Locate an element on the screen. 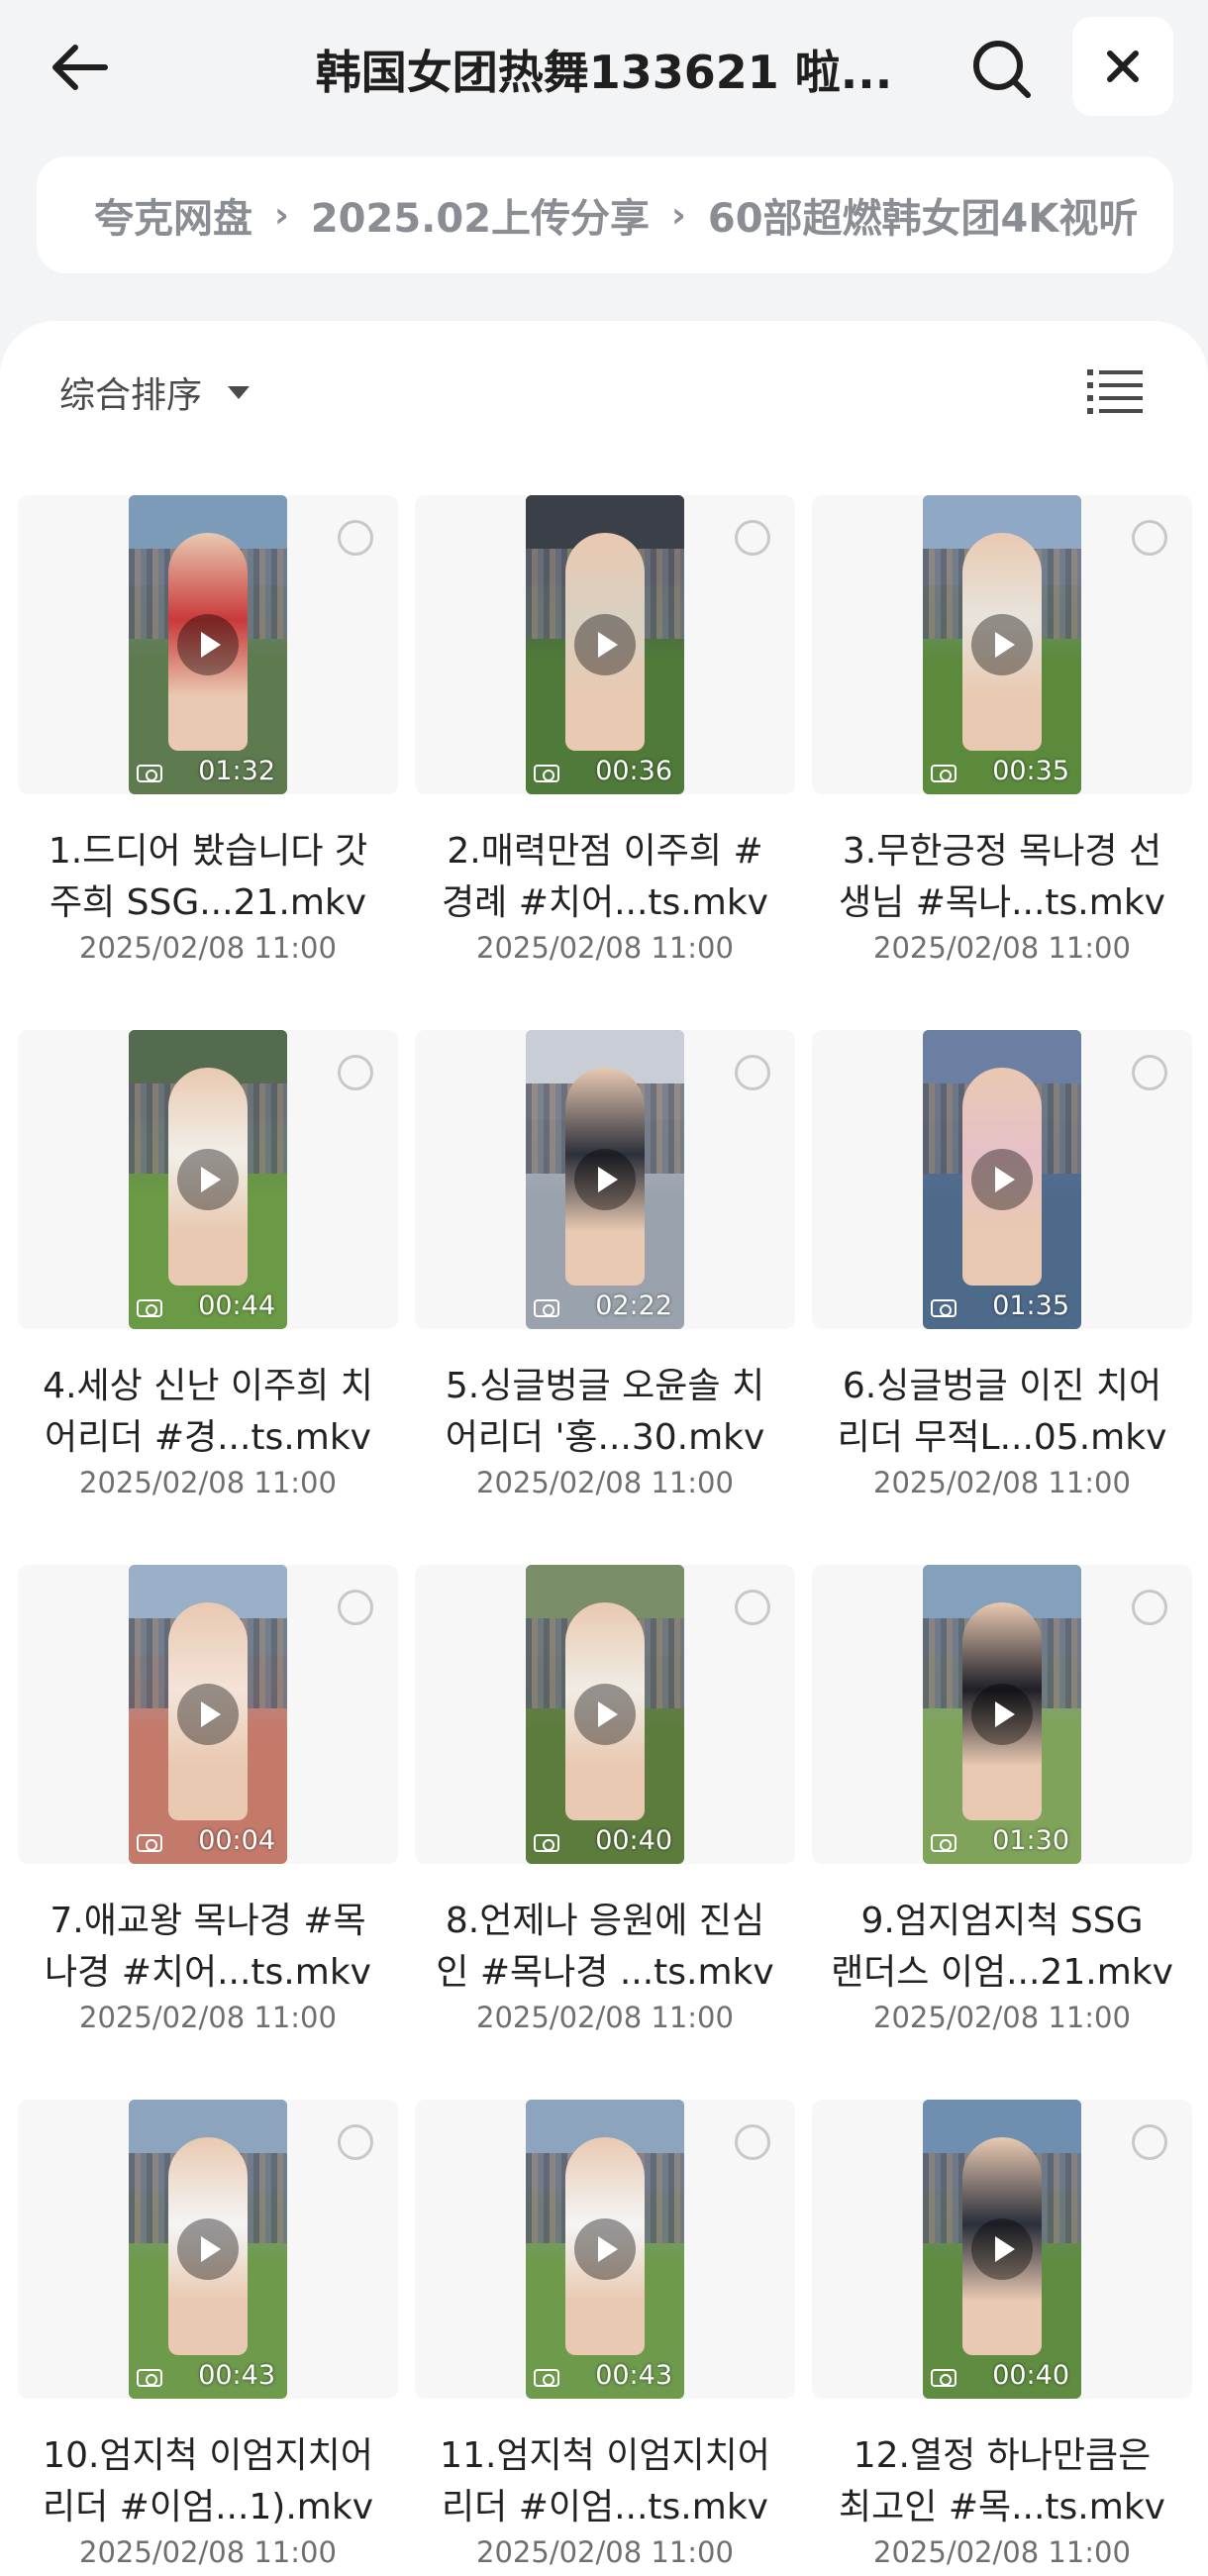 The image size is (1208, 2576). video-duration: 01:30 is located at coordinates (1030, 1840).